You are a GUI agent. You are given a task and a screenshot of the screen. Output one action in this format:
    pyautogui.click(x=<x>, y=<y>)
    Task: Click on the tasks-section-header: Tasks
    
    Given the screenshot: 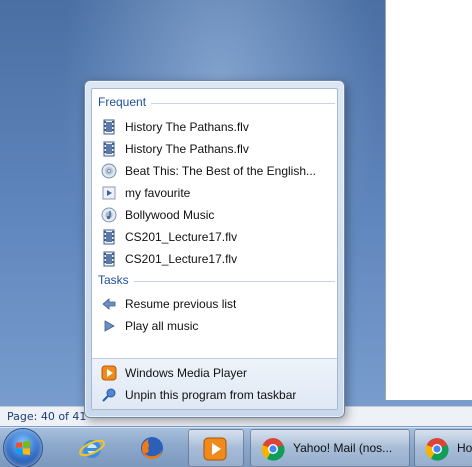 What is the action you would take?
    pyautogui.click(x=216, y=281)
    